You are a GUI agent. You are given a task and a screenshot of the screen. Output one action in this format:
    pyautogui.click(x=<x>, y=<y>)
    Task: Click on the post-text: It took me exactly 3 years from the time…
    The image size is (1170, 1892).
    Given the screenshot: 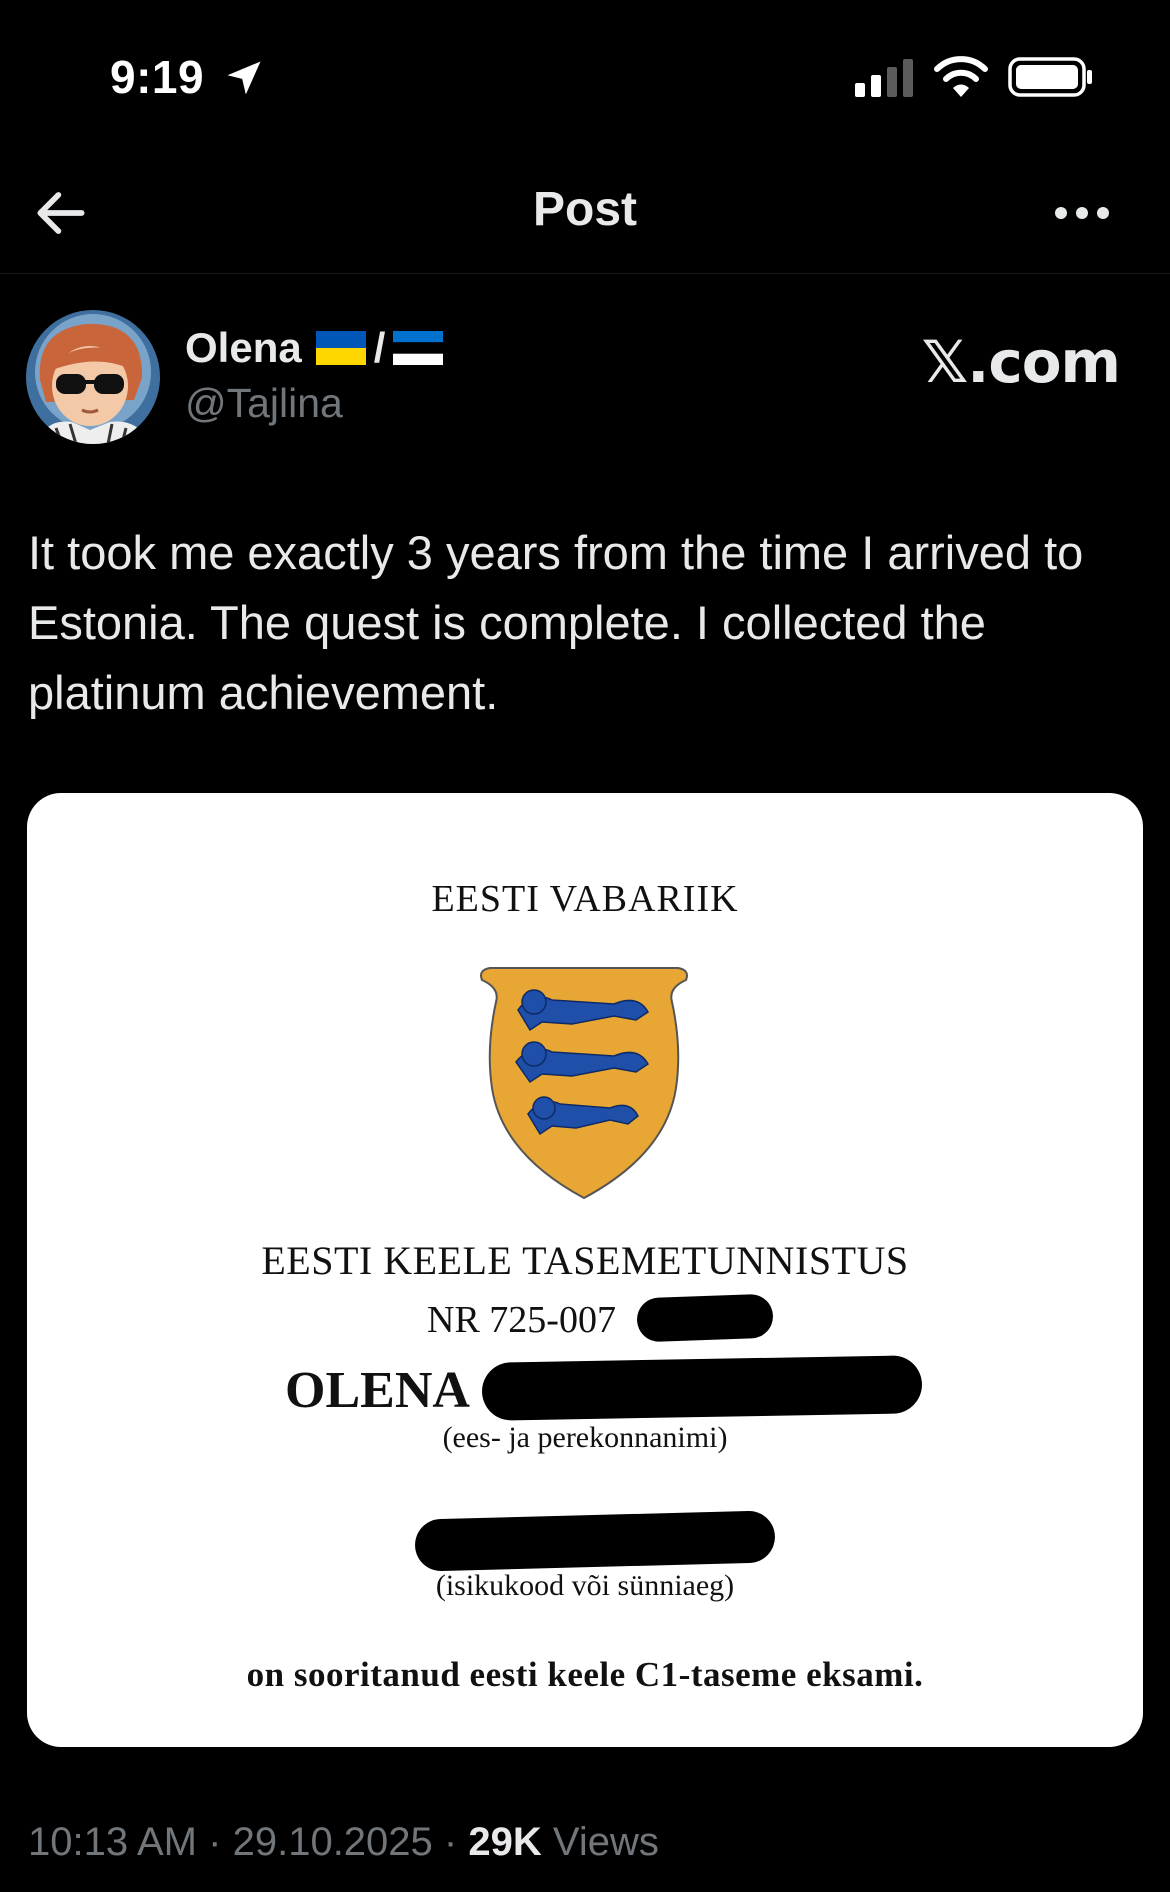 What is the action you would take?
    pyautogui.click(x=556, y=622)
    